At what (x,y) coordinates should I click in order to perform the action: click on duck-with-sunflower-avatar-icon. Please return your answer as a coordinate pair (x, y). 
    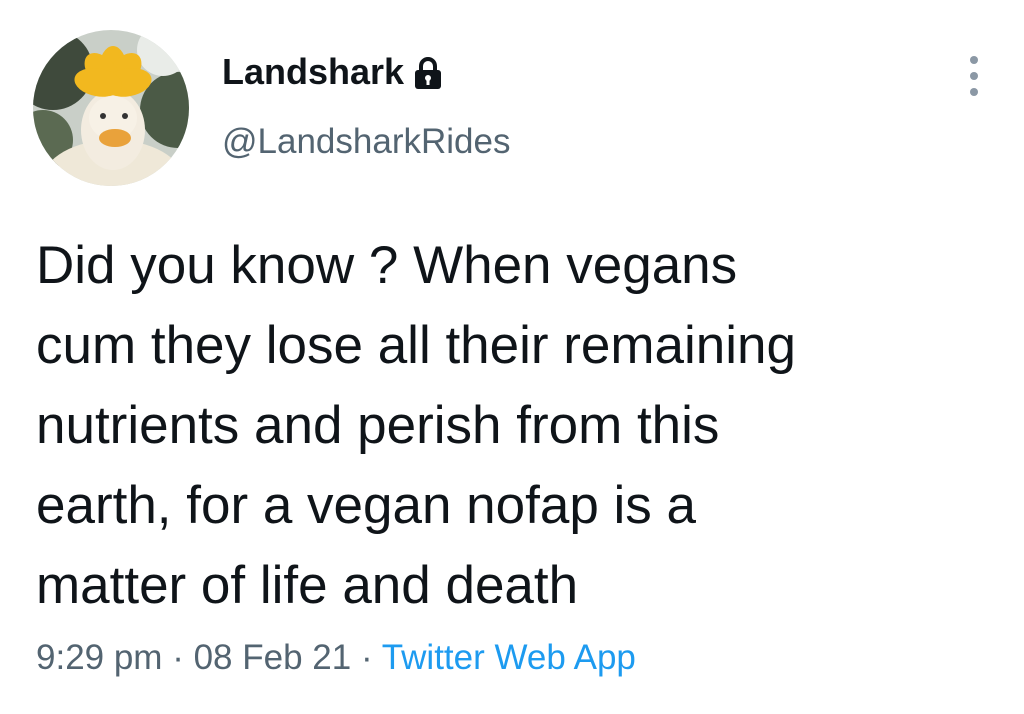
    Looking at the image, I should click on (111, 108).